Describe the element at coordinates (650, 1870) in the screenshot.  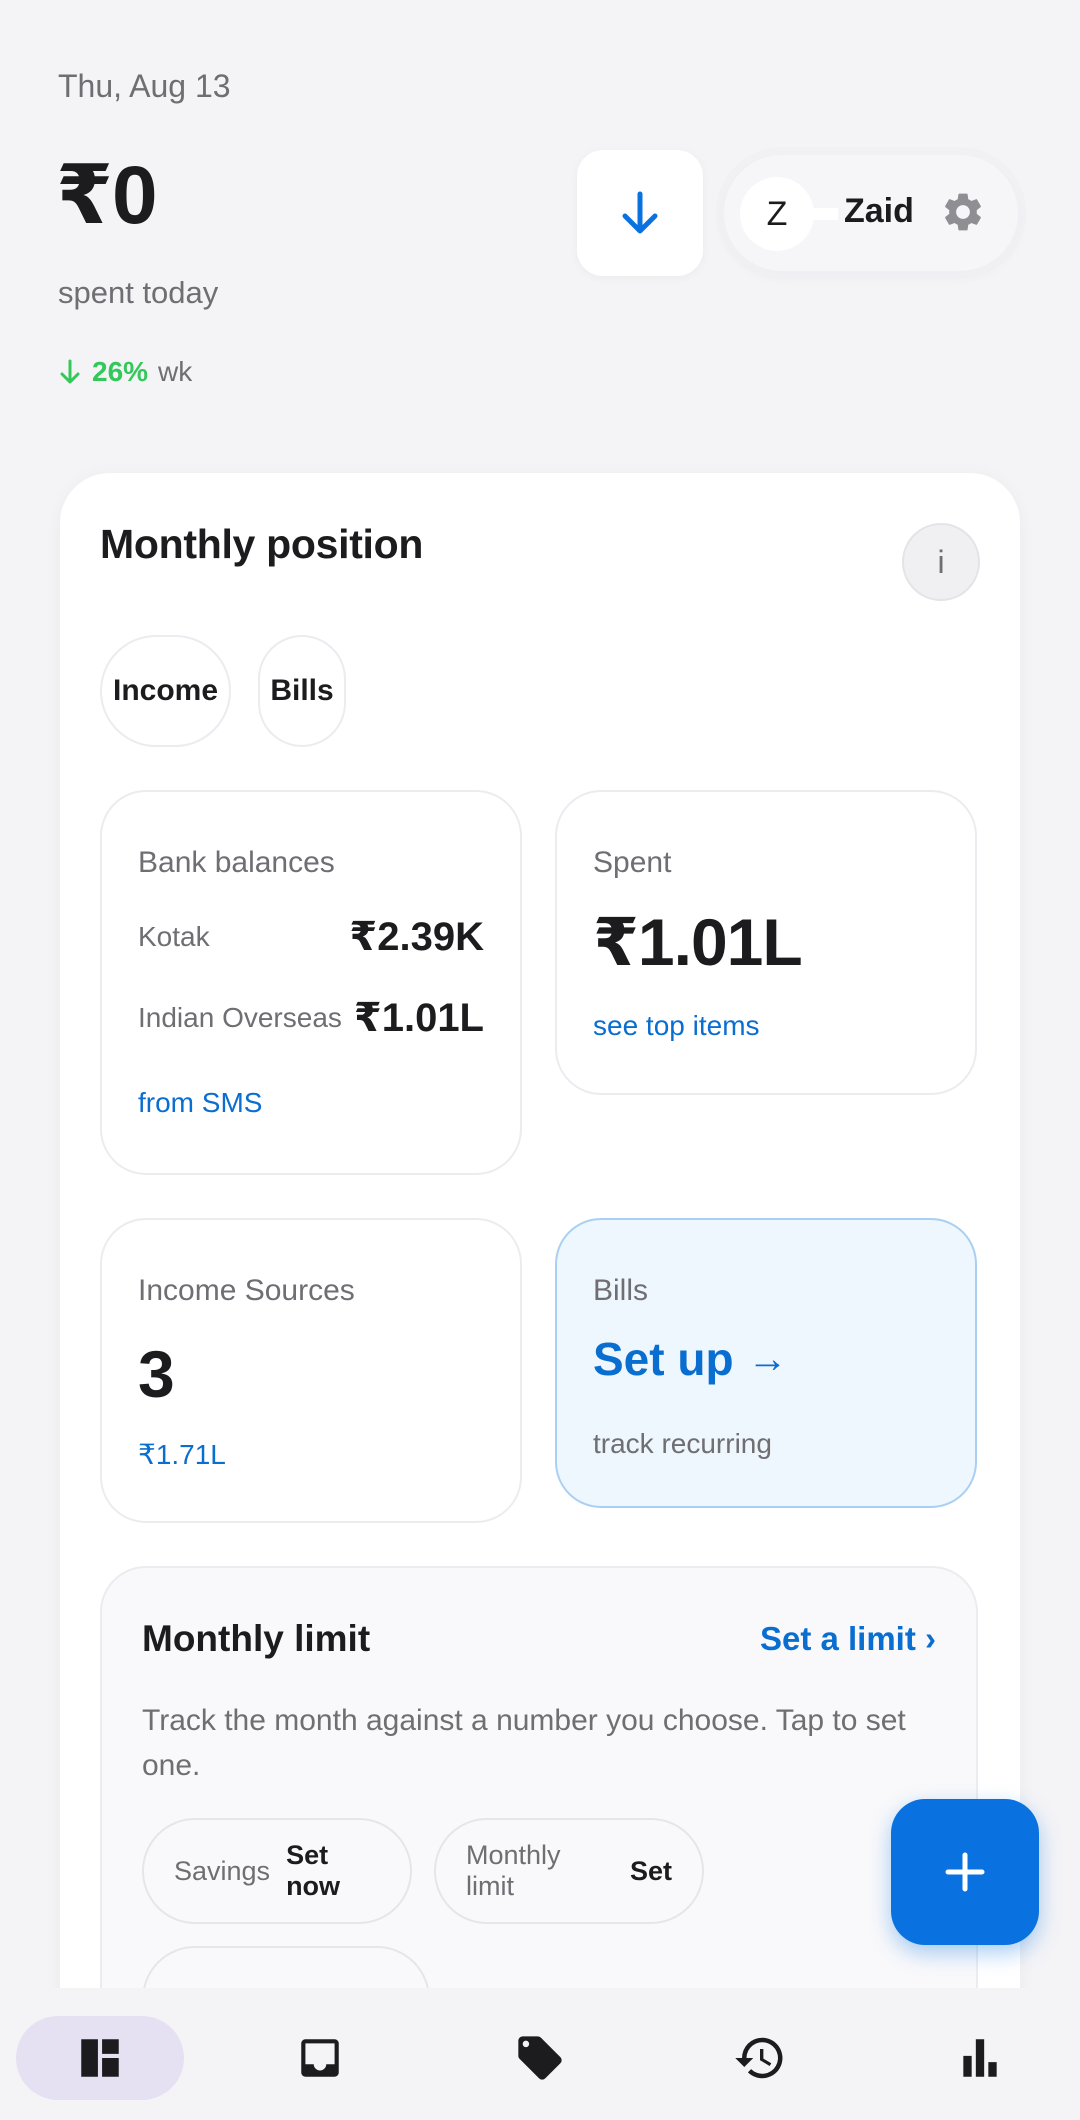
I see `goal-action: Set` at that location.